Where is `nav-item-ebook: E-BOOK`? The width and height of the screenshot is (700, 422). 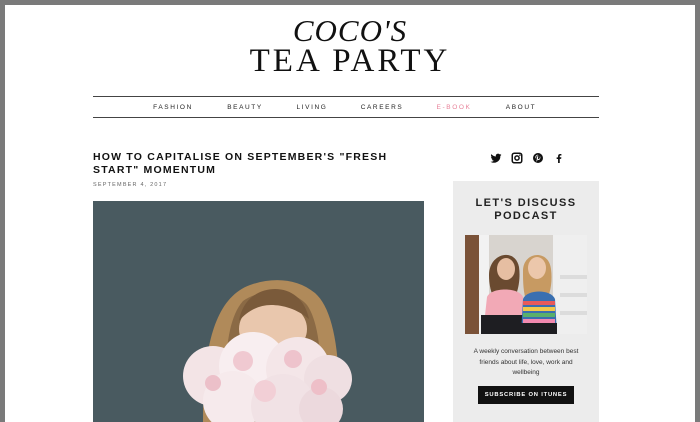 nav-item-ebook: E-BOOK is located at coordinates (454, 107).